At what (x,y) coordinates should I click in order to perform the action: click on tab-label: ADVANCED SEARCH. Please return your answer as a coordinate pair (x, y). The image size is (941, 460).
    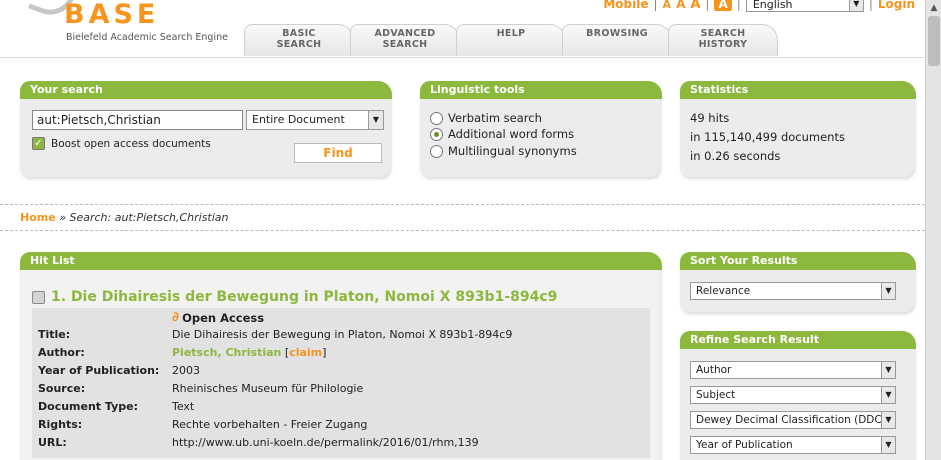
    Looking at the image, I should click on (405, 39).